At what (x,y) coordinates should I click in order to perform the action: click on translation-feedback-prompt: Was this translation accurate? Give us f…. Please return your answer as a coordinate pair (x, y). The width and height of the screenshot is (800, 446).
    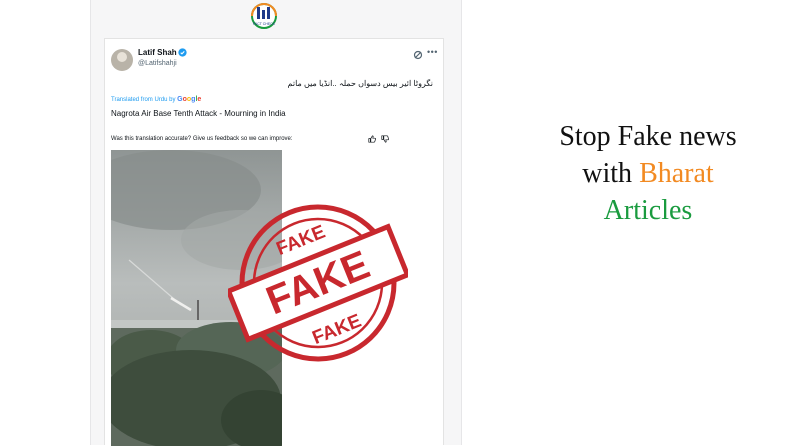
    Looking at the image, I should click on (202, 139).